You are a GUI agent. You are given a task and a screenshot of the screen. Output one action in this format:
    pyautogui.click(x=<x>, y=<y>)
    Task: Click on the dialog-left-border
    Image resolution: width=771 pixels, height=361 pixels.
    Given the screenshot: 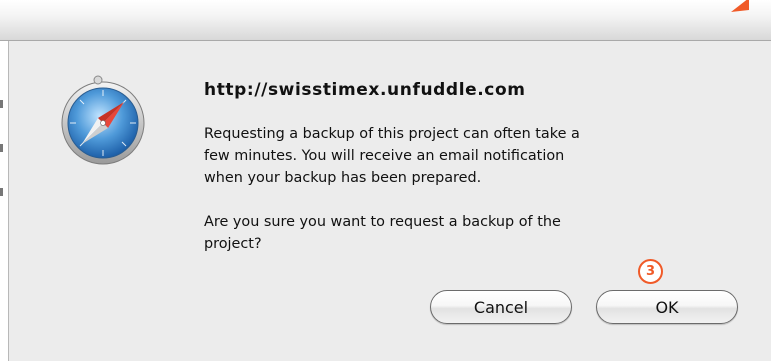 What is the action you would take?
    pyautogui.click(x=8, y=201)
    